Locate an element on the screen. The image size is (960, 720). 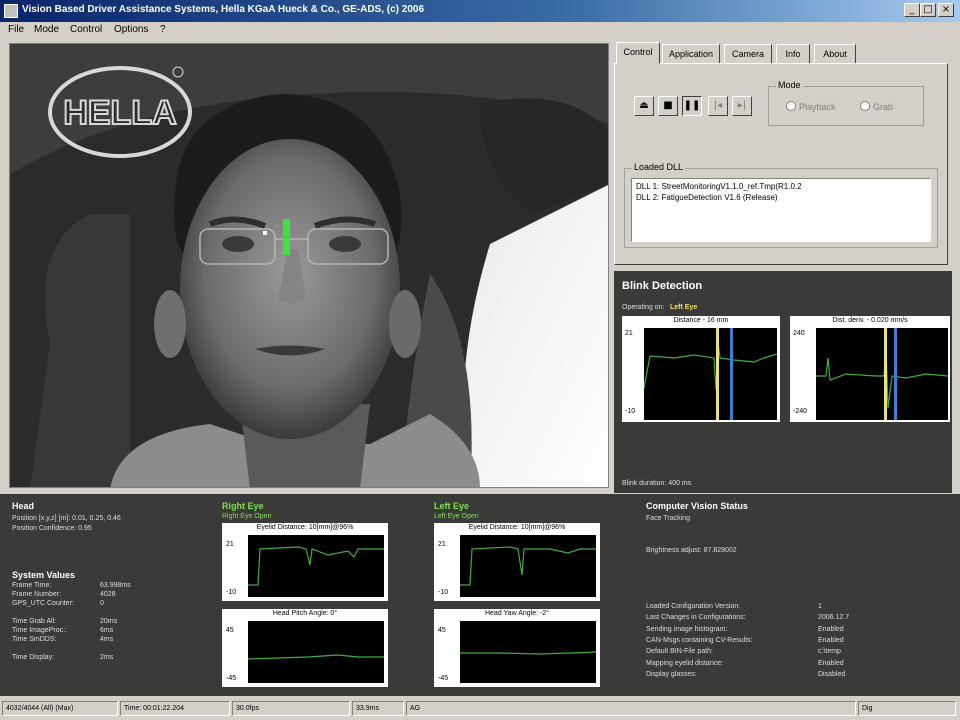
operating-value: Left Eye is located at coordinates (684, 307).